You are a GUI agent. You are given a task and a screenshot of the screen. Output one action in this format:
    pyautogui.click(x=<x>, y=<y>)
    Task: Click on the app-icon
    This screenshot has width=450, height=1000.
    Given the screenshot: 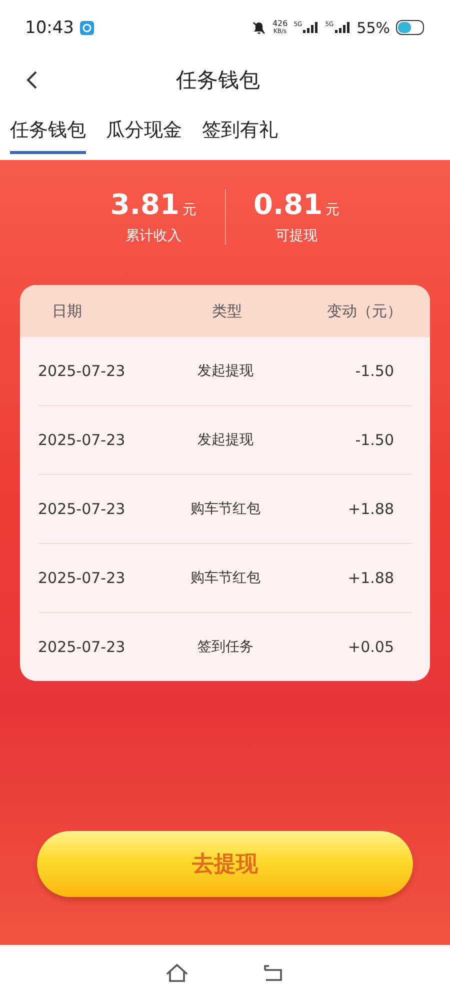 What is the action you would take?
    pyautogui.click(x=87, y=27)
    